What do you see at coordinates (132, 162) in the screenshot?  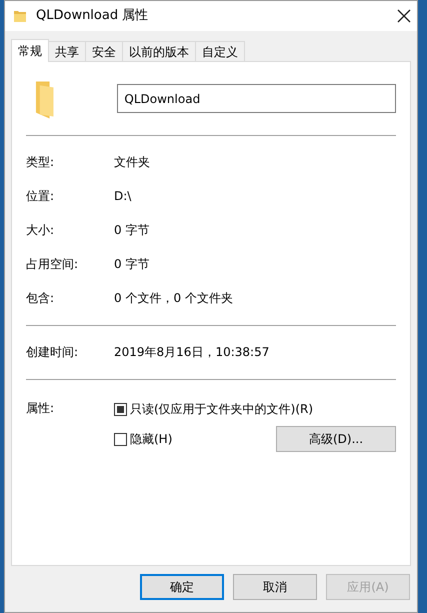 I see `field-value: 文件夹` at bounding box center [132, 162].